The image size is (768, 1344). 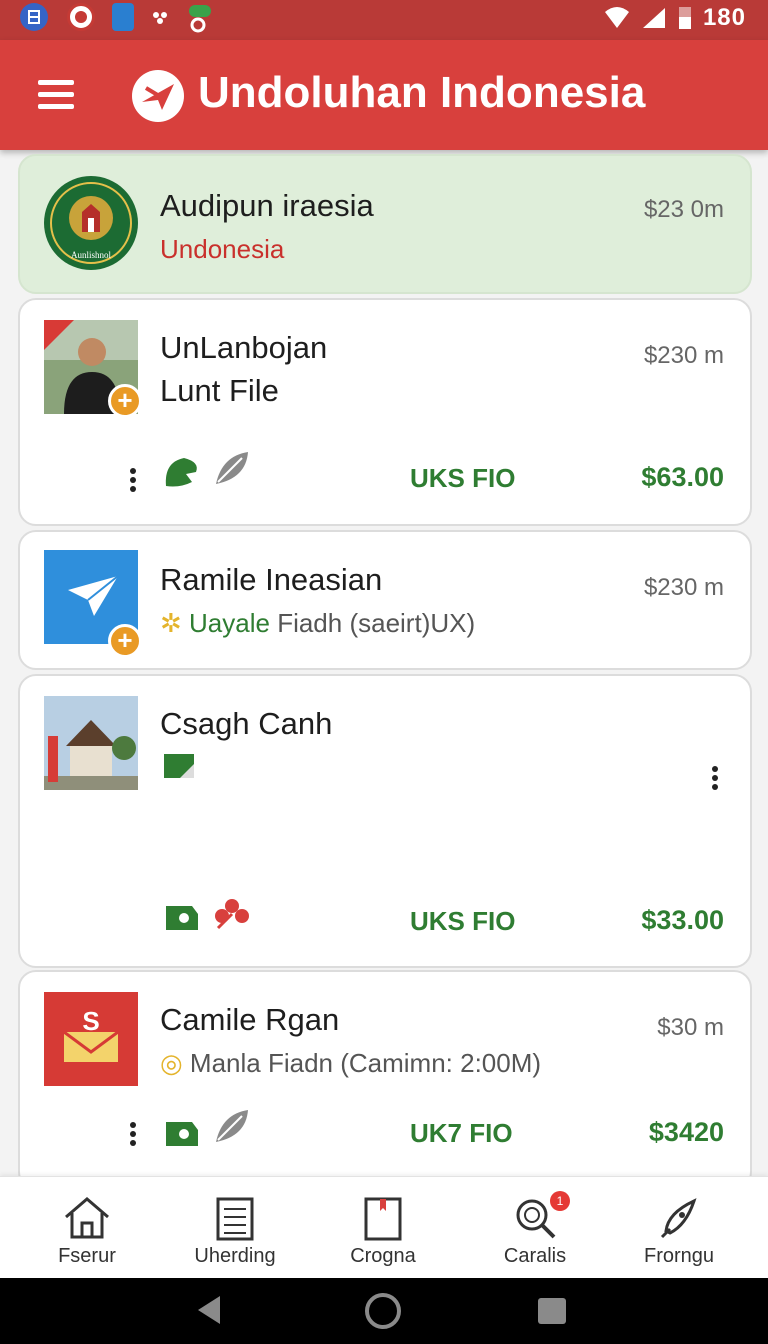 I want to click on app-title: Undoluhan Indonesia, so click(x=422, y=92).